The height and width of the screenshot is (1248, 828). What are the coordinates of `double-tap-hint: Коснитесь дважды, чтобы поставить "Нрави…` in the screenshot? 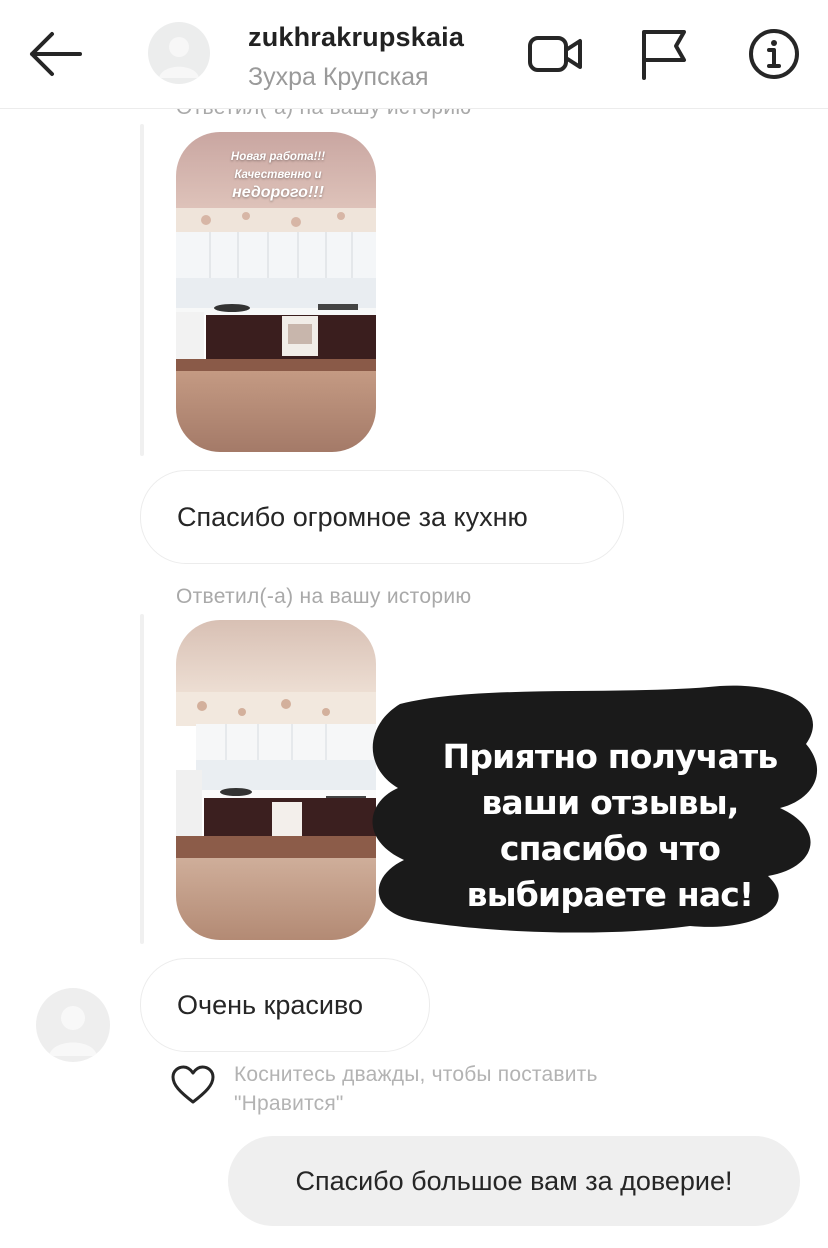 It's located at (416, 1089).